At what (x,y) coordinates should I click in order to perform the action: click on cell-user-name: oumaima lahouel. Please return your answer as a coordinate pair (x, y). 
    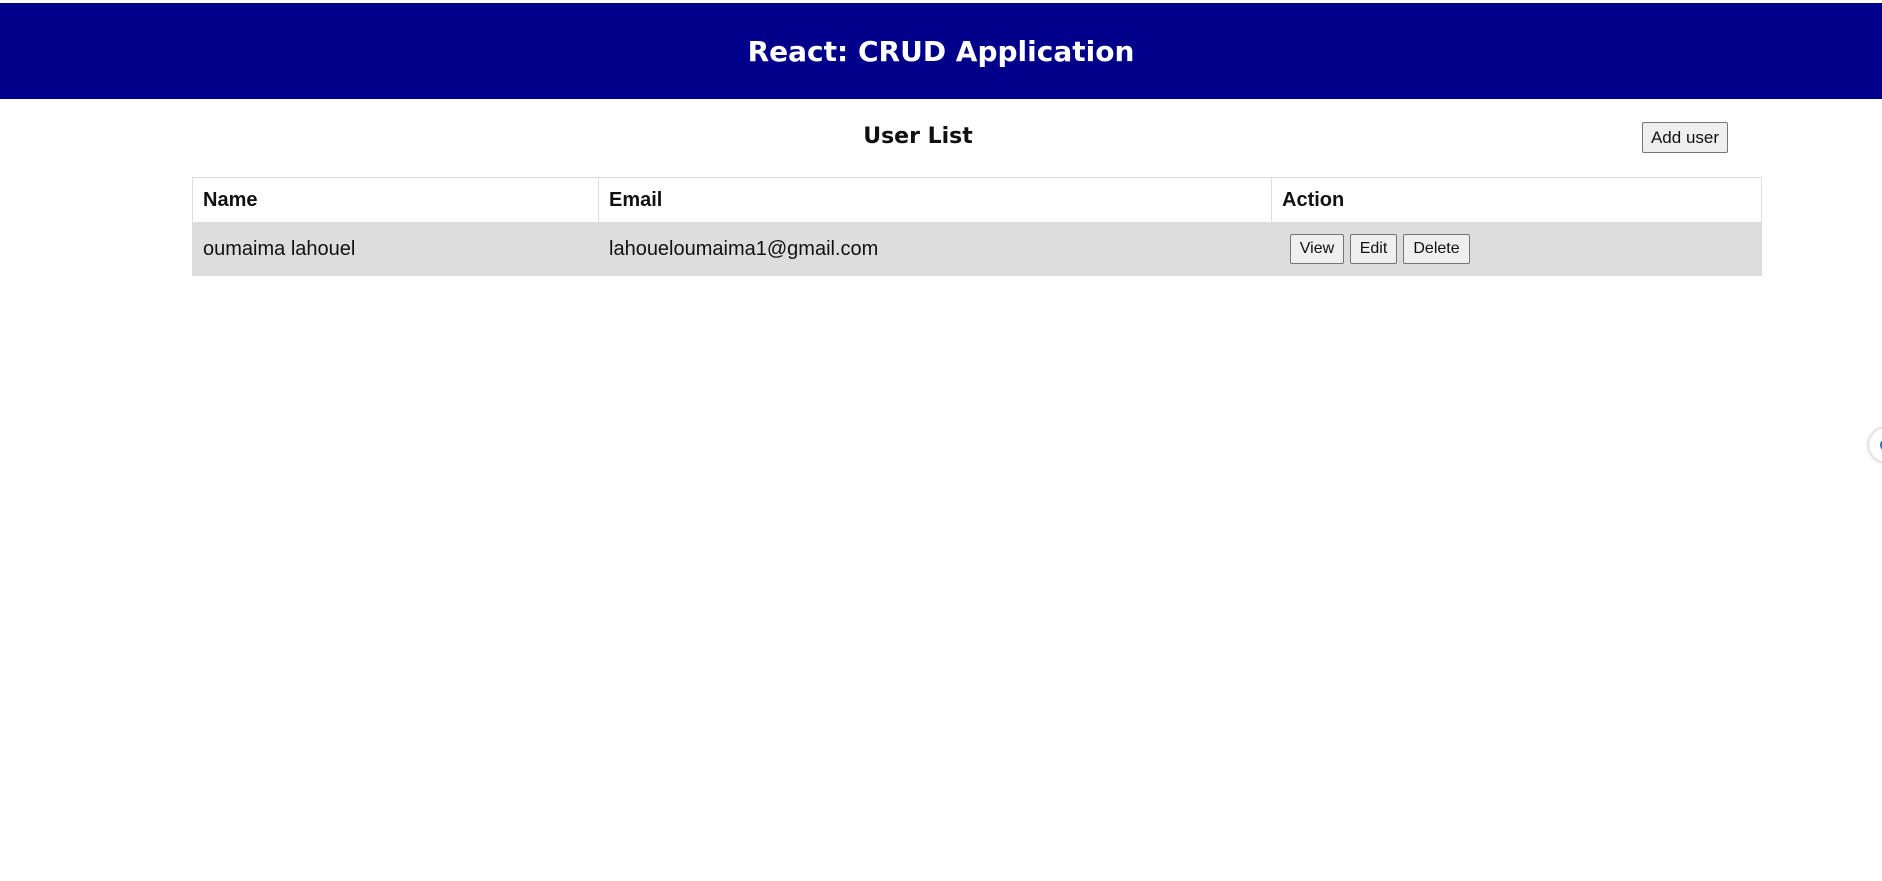
    Looking at the image, I should click on (395, 249).